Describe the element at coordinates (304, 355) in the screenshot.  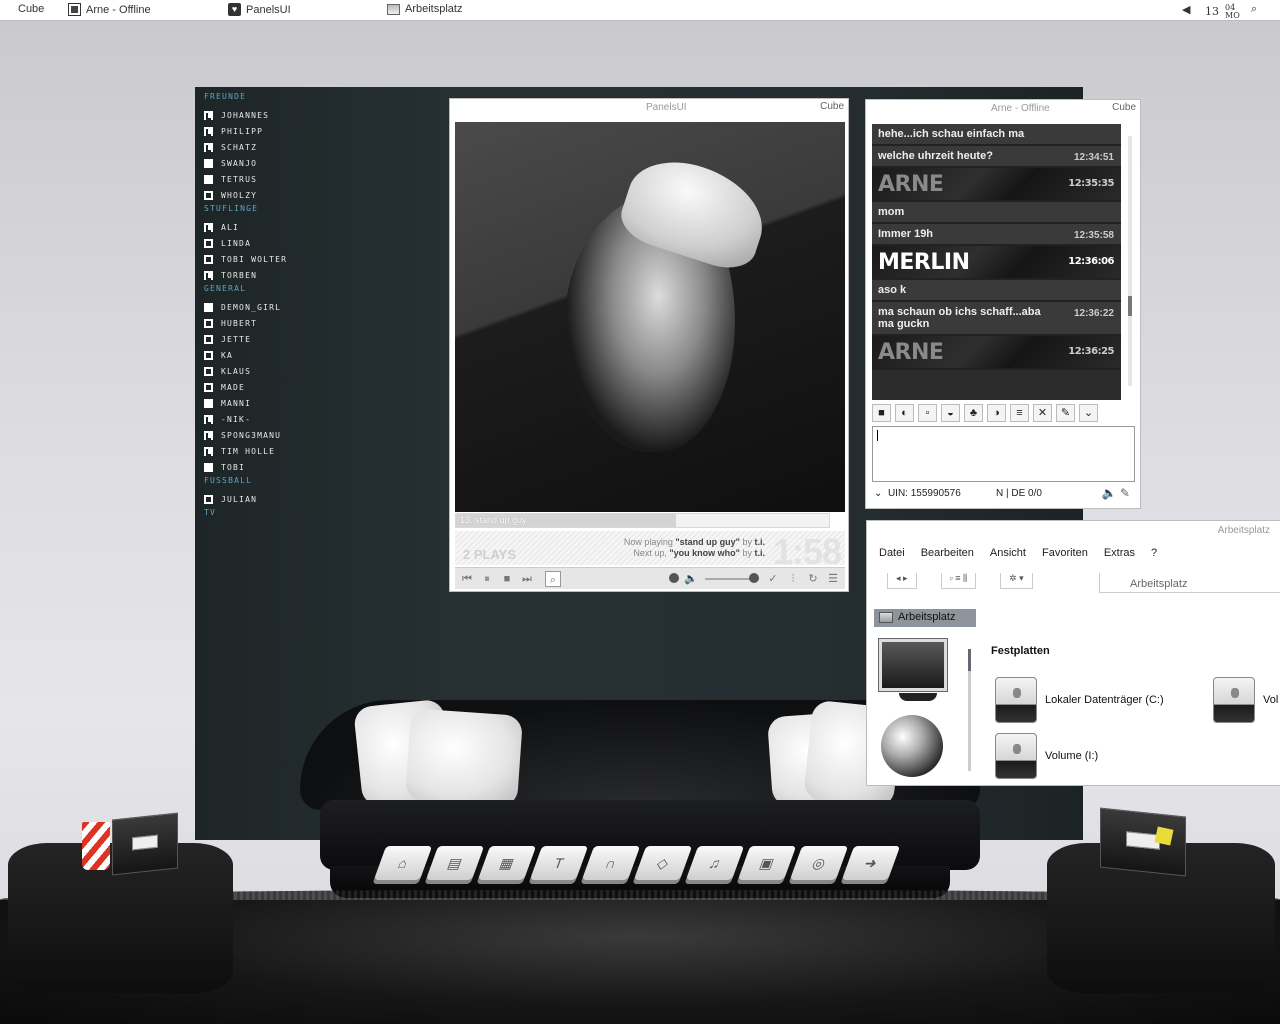
I see `contact-item: KA` at that location.